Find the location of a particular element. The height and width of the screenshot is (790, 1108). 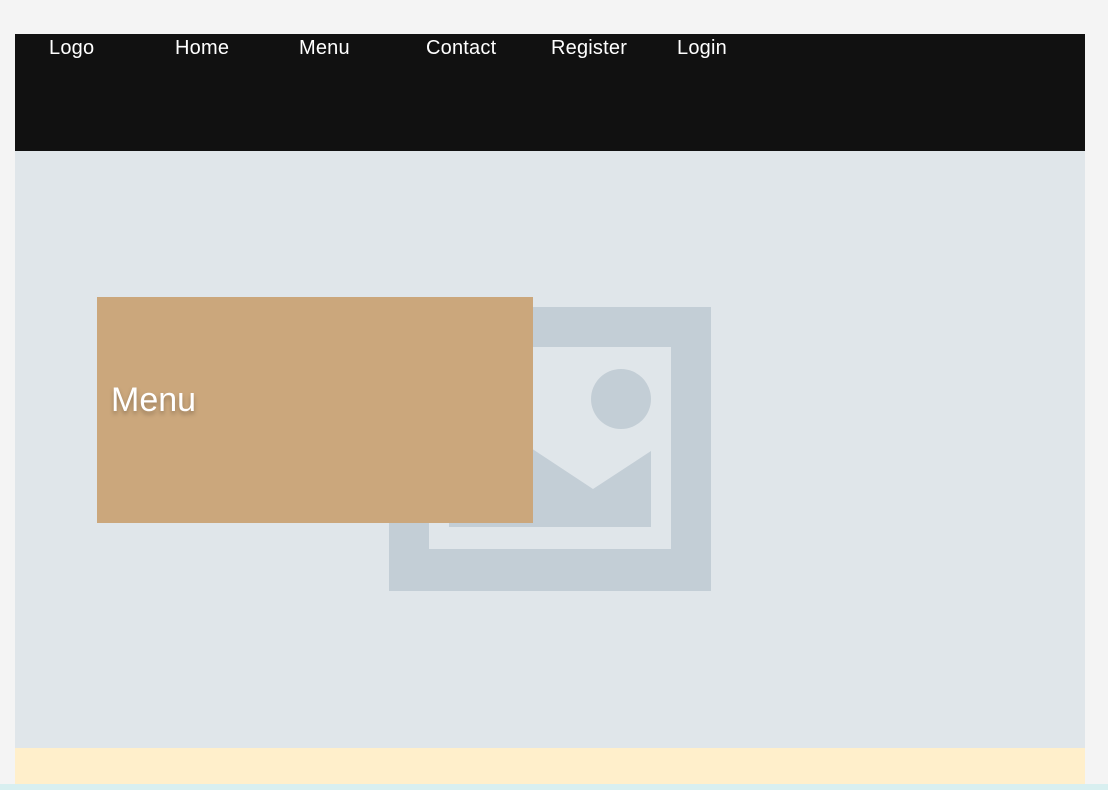

menu-card: Menu is located at coordinates (315, 410).